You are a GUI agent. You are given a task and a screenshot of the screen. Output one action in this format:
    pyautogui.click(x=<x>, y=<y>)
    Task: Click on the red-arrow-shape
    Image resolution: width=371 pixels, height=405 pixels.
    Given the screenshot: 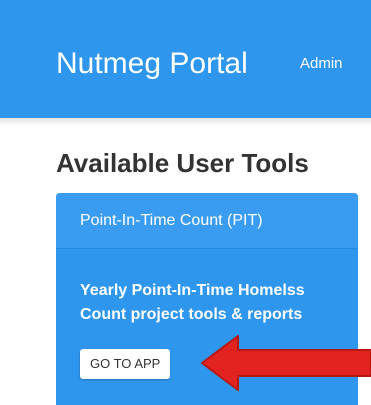 What is the action you would take?
    pyautogui.click(x=286, y=363)
    